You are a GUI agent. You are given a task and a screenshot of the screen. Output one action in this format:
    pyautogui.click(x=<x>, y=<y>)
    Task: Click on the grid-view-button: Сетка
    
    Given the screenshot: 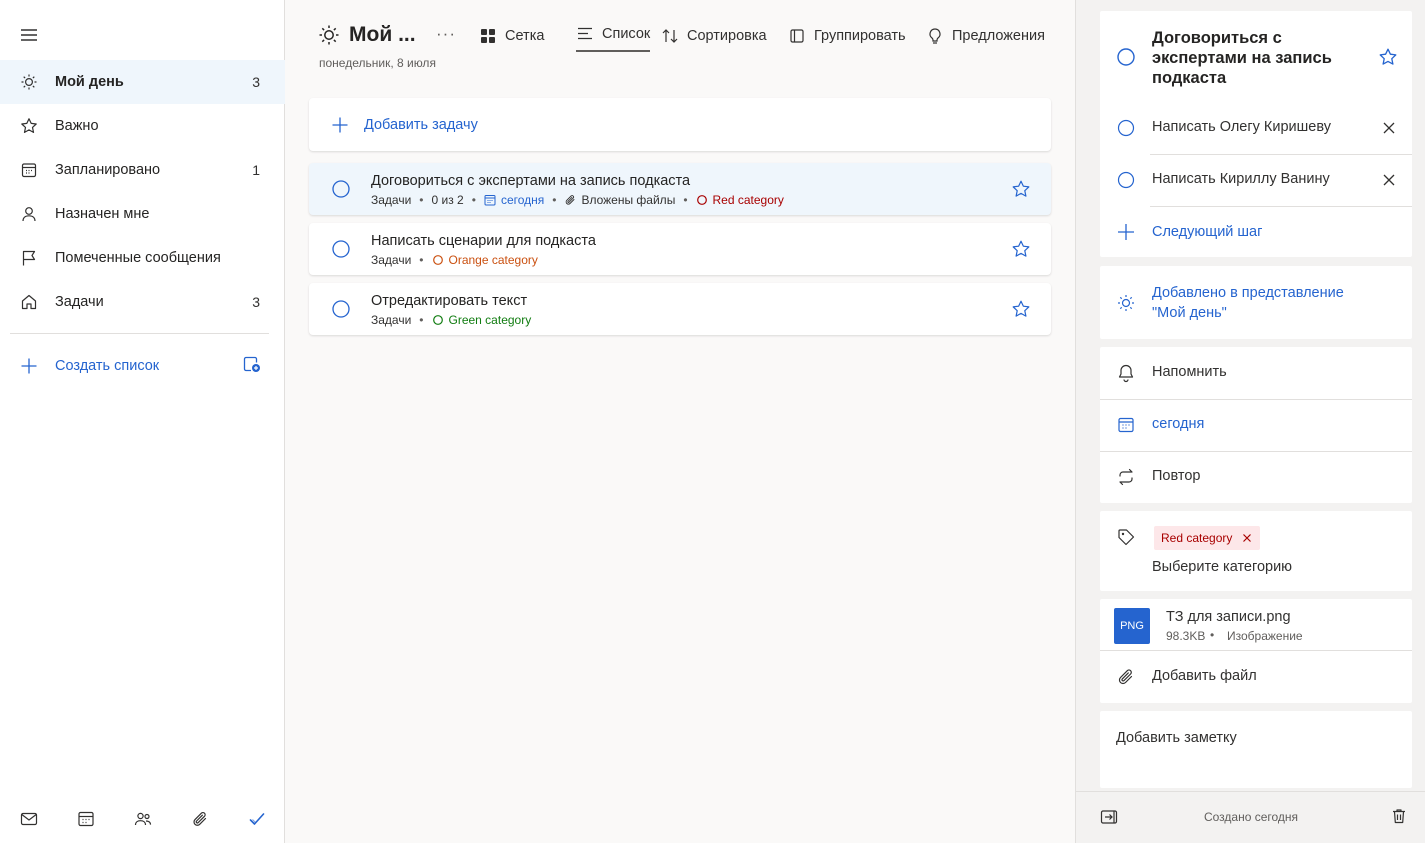 What is the action you would take?
    pyautogui.click(x=511, y=36)
    